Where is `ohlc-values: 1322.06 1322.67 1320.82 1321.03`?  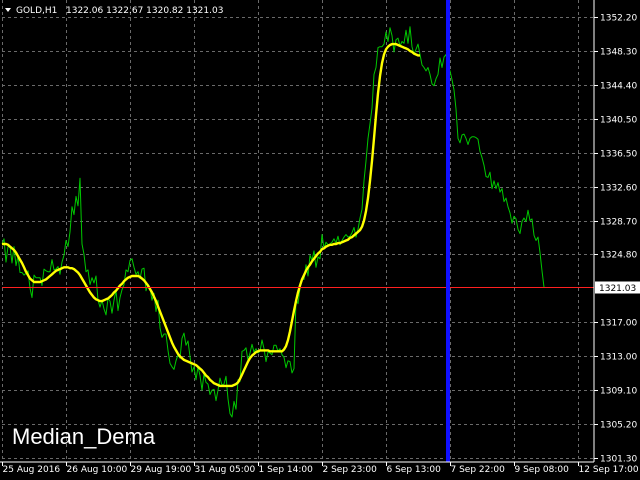 ohlc-values: 1322.06 1322.67 1320.82 1321.03 is located at coordinates (144, 11).